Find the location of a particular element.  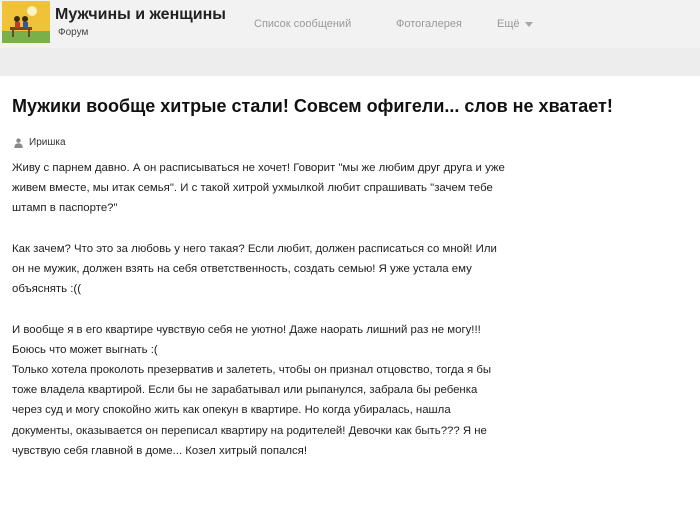

nav-more-label: Ещё is located at coordinates (508, 24).